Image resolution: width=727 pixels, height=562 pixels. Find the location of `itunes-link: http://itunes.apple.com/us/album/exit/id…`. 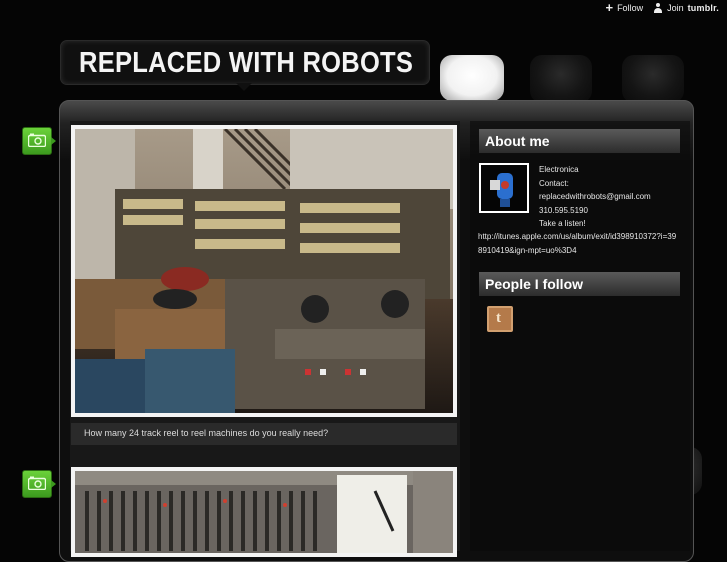

itunes-link: http://itunes.apple.com/us/album/exit/id… is located at coordinates (578, 244).